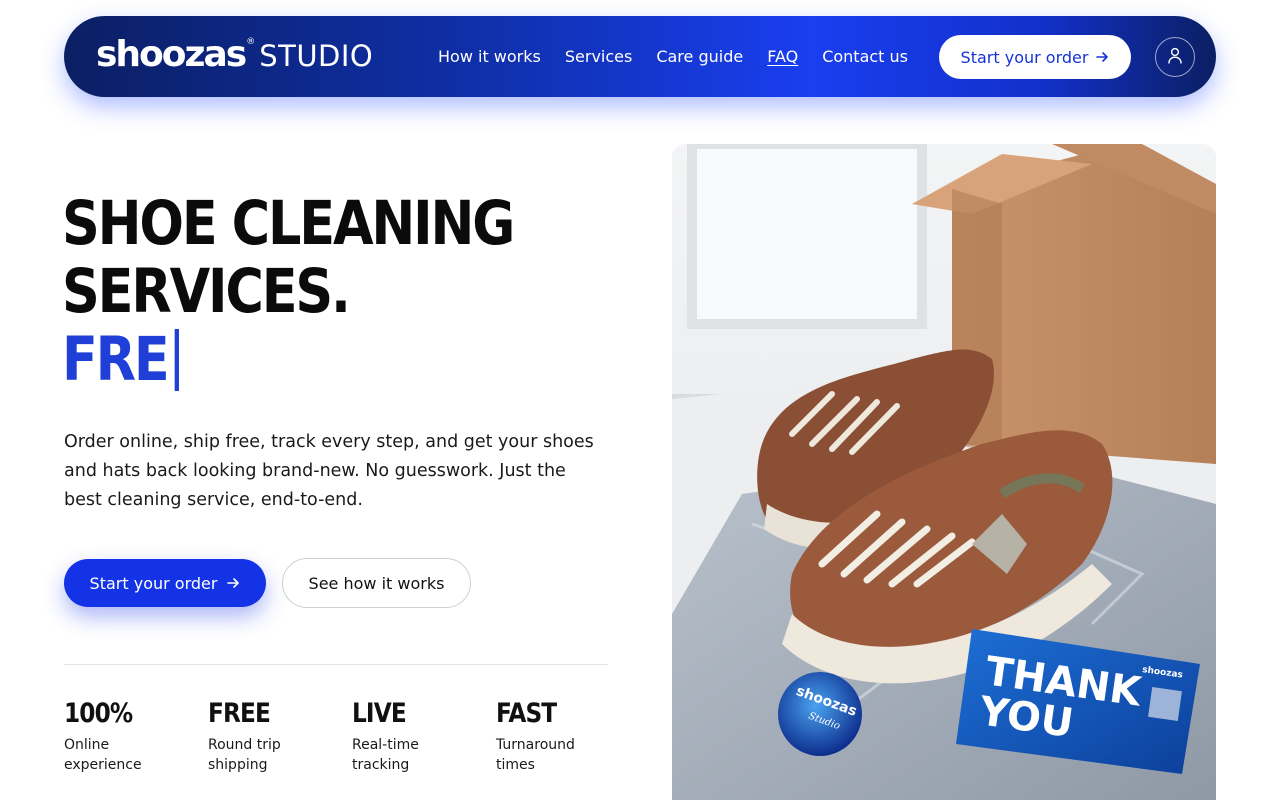 The height and width of the screenshot is (800, 1280). I want to click on brand-sub: STUDIO, so click(316, 56).